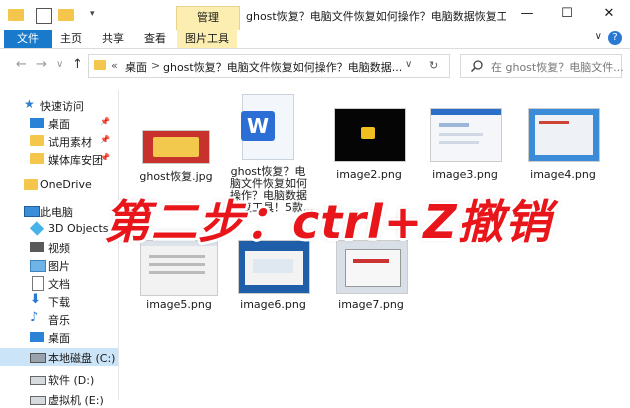 Image resolution: width=630 pixels, height=408 pixels. What do you see at coordinates (207, 39) in the screenshot?
I see `tab-picture-tools: 图片工具` at bounding box center [207, 39].